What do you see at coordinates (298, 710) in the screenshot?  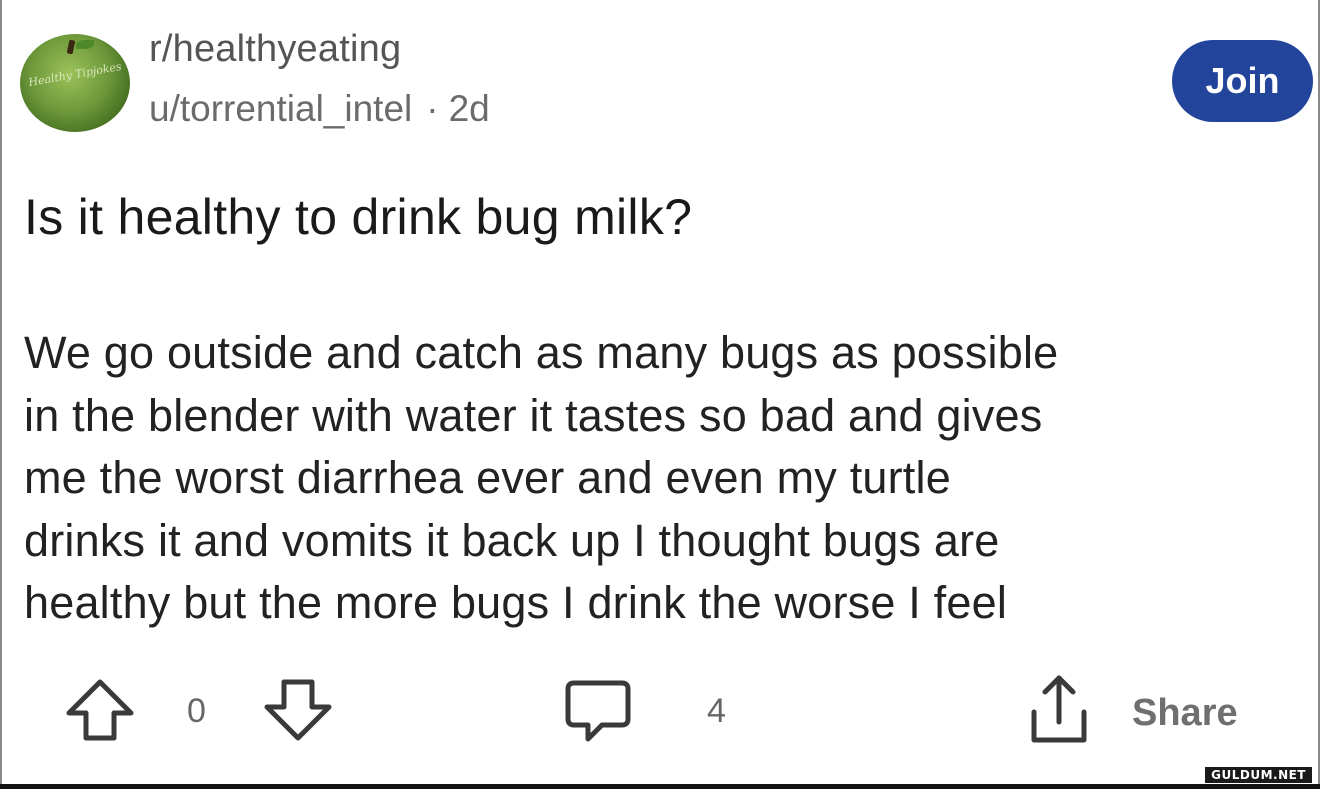 I see `downvote-icon` at bounding box center [298, 710].